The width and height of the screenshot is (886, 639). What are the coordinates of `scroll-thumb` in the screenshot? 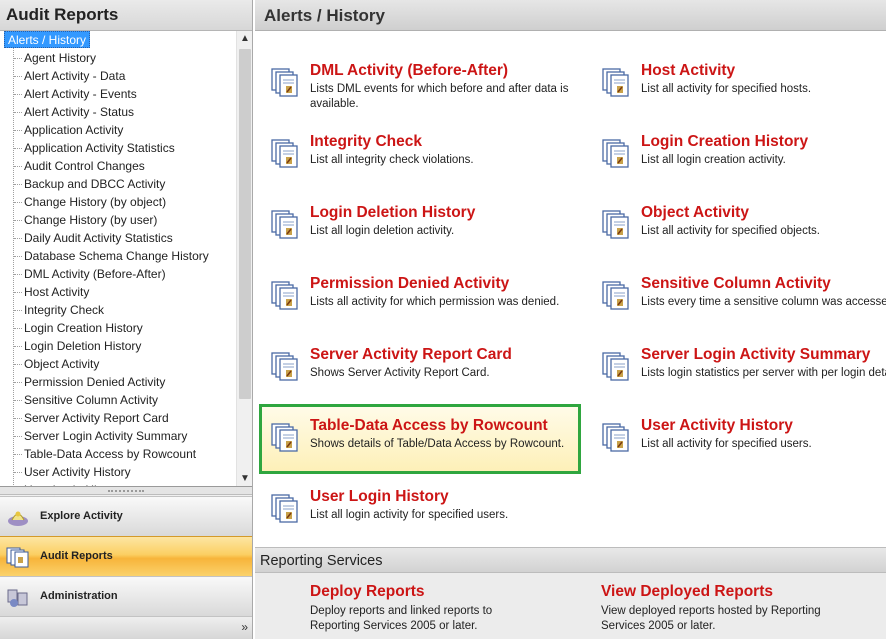 It's located at (245, 224).